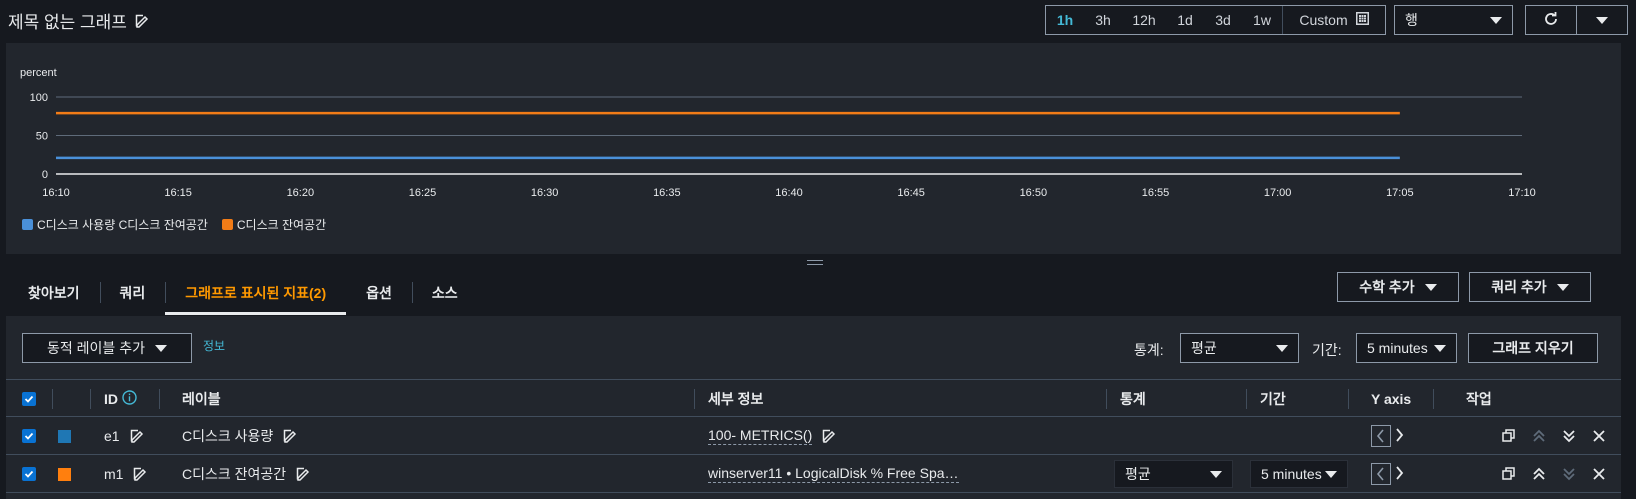 This screenshot has width=1636, height=499. What do you see at coordinates (444, 292) in the screenshot?
I see `tab-source: 소스` at bounding box center [444, 292].